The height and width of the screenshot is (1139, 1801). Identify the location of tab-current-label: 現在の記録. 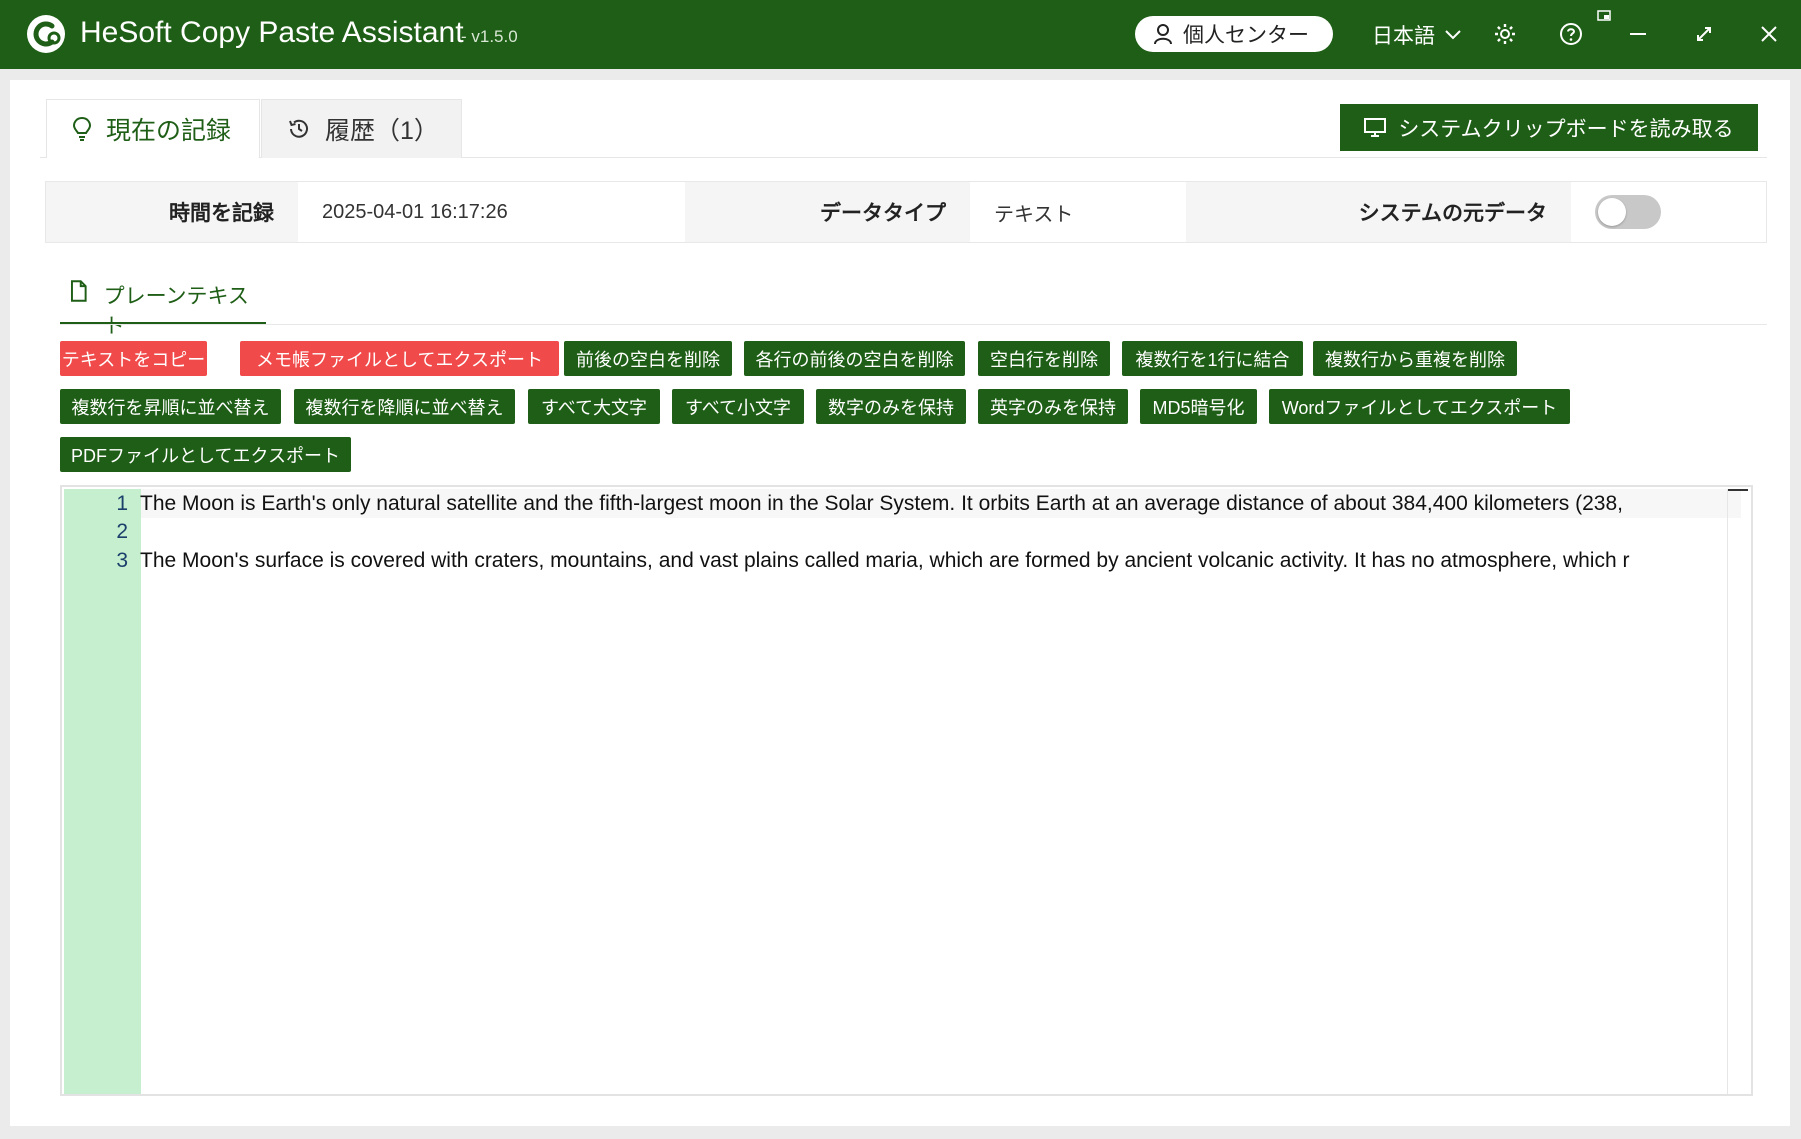
(169, 131).